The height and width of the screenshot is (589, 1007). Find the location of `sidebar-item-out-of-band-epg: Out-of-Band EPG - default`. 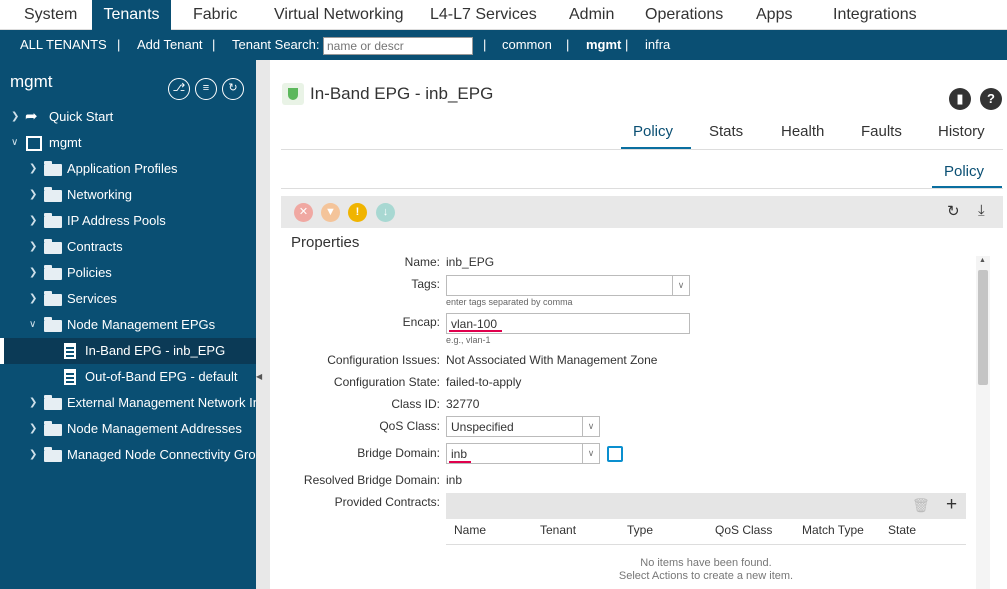

sidebar-item-out-of-band-epg: Out-of-Band EPG - default is located at coordinates (128, 377).